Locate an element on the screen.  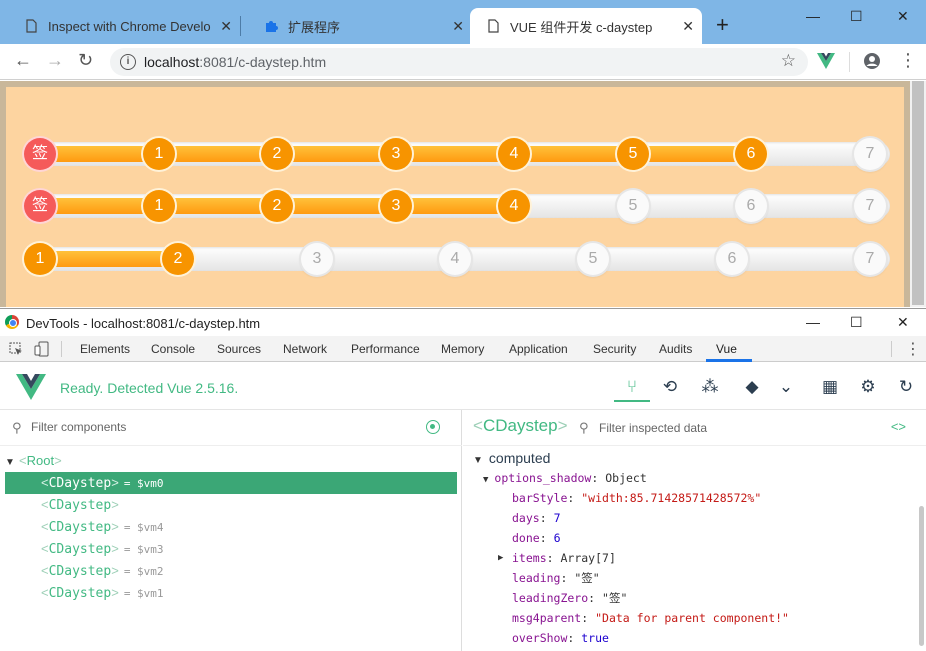
account-icon is located at coordinates (872, 61).